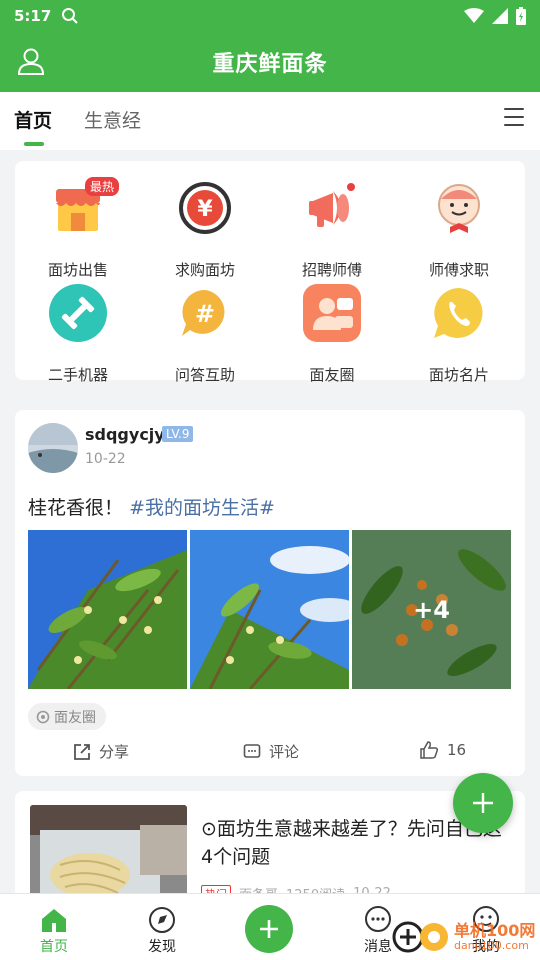  I want to click on post-date: 10-22, so click(105, 459).